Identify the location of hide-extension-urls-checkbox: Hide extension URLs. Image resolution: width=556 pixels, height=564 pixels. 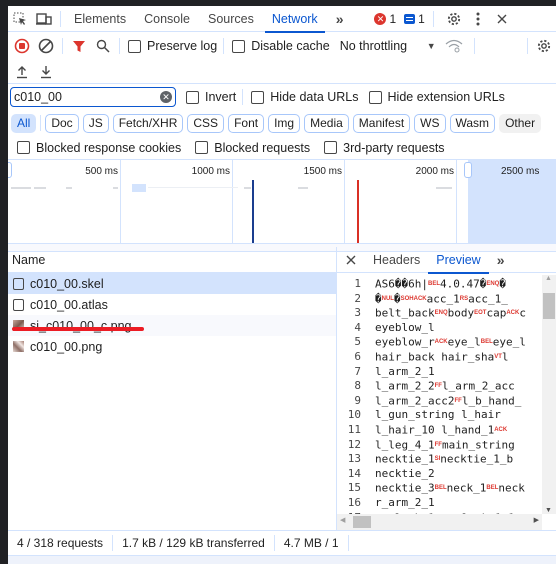
(436, 97).